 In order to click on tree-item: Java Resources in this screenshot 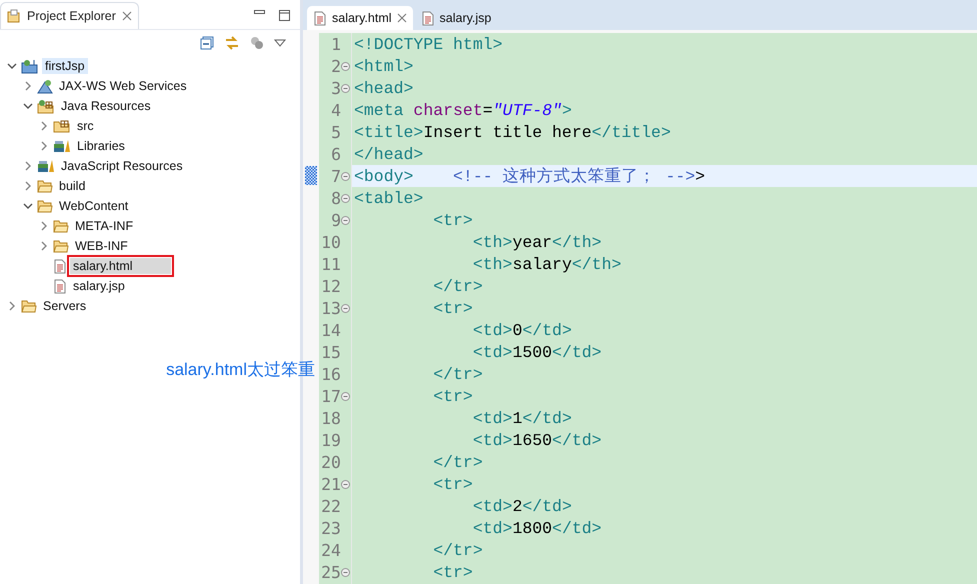, I will do `click(106, 106)`.